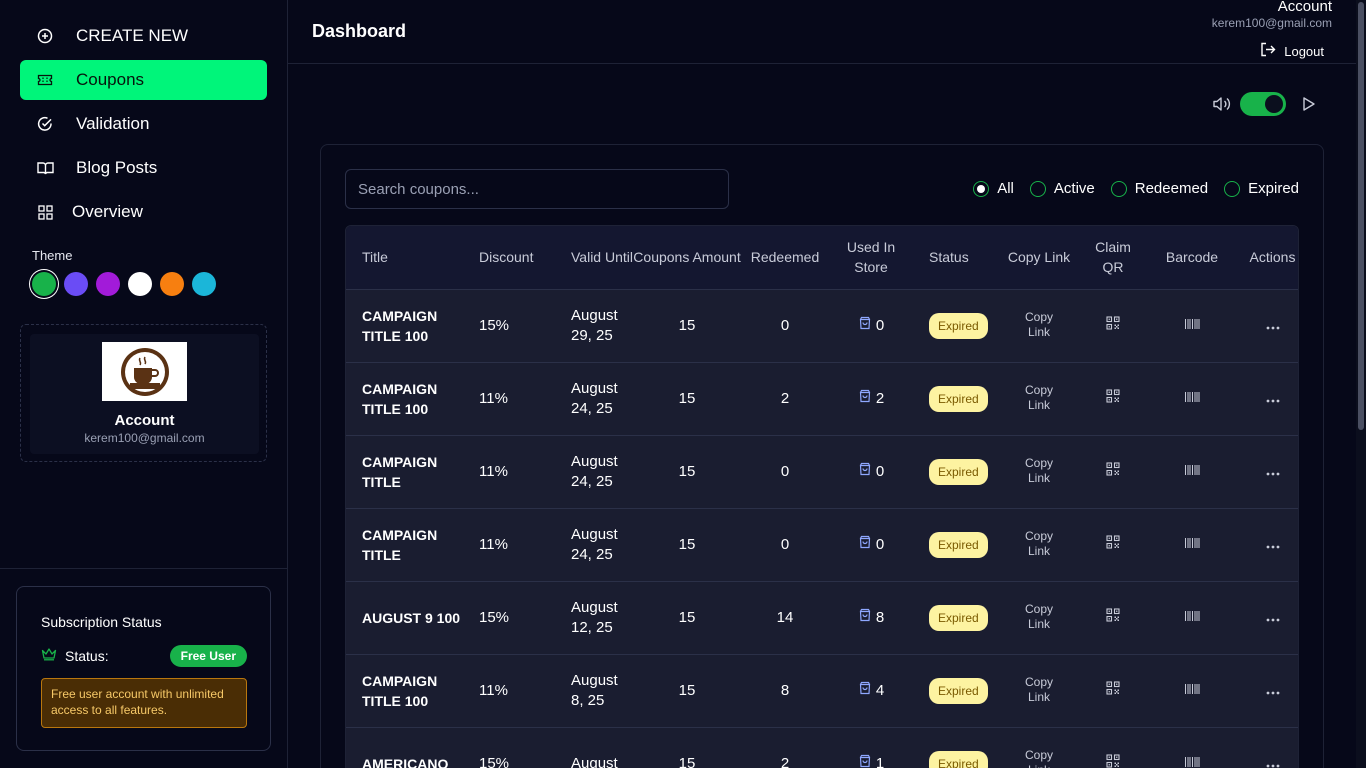 Image resolution: width=1366 pixels, height=768 pixels. I want to click on nav-validation: Validation, so click(143, 124).